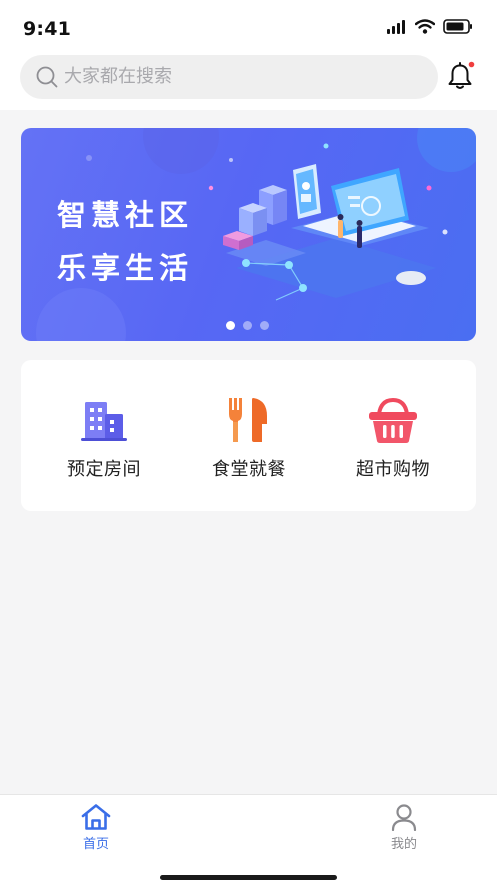 This screenshot has width=497, height=883. I want to click on header: 9:41 大家都在搜索, so click(248, 55).